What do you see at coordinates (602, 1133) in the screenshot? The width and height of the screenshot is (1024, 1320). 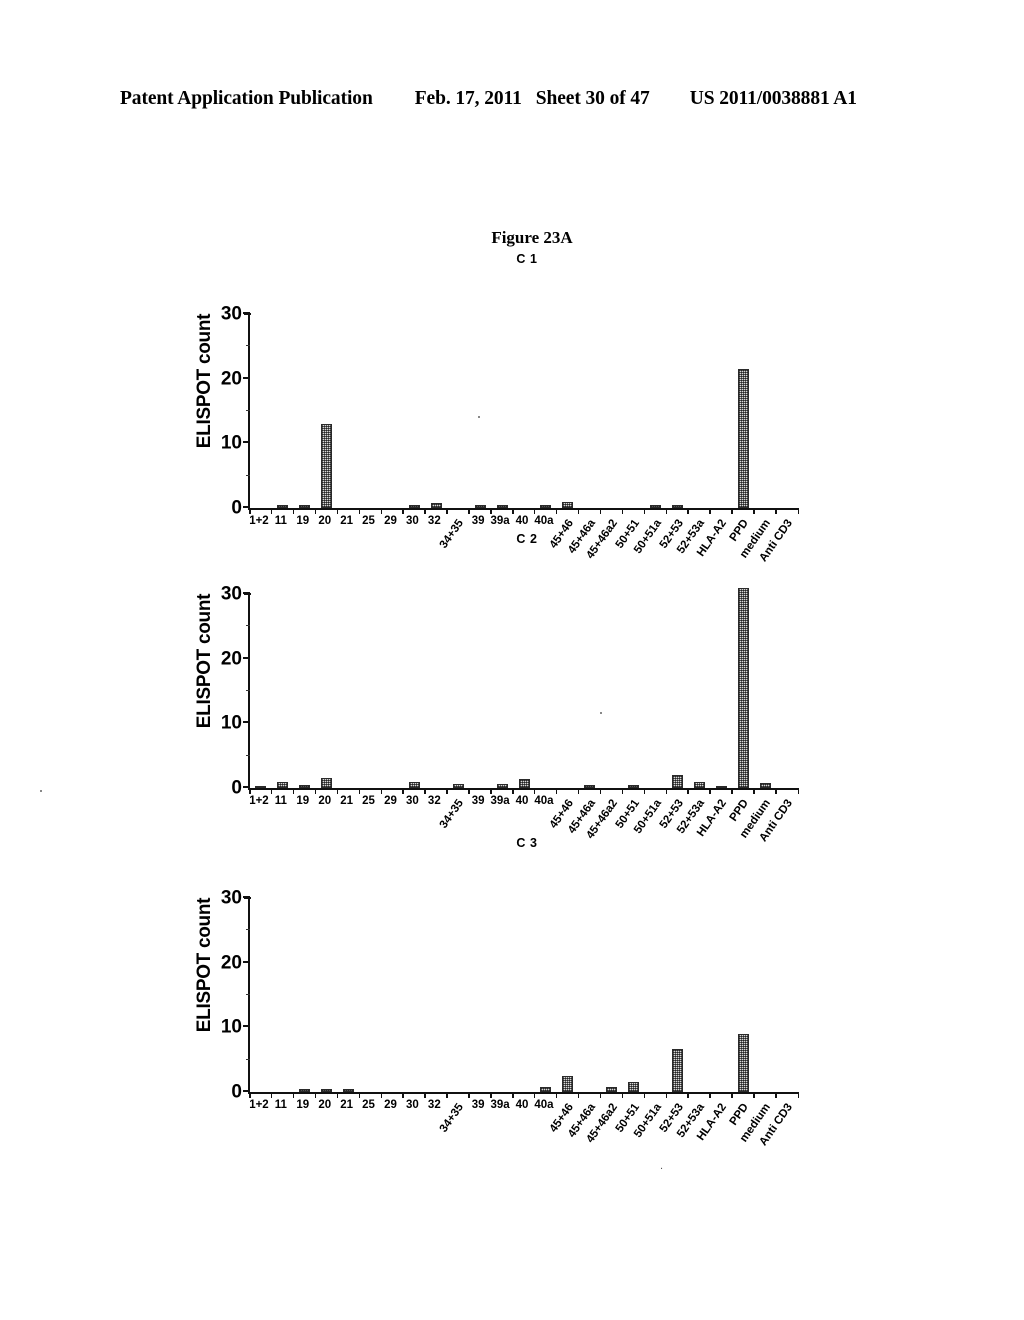 I see `x-label-cell: 45+46a2` at bounding box center [602, 1133].